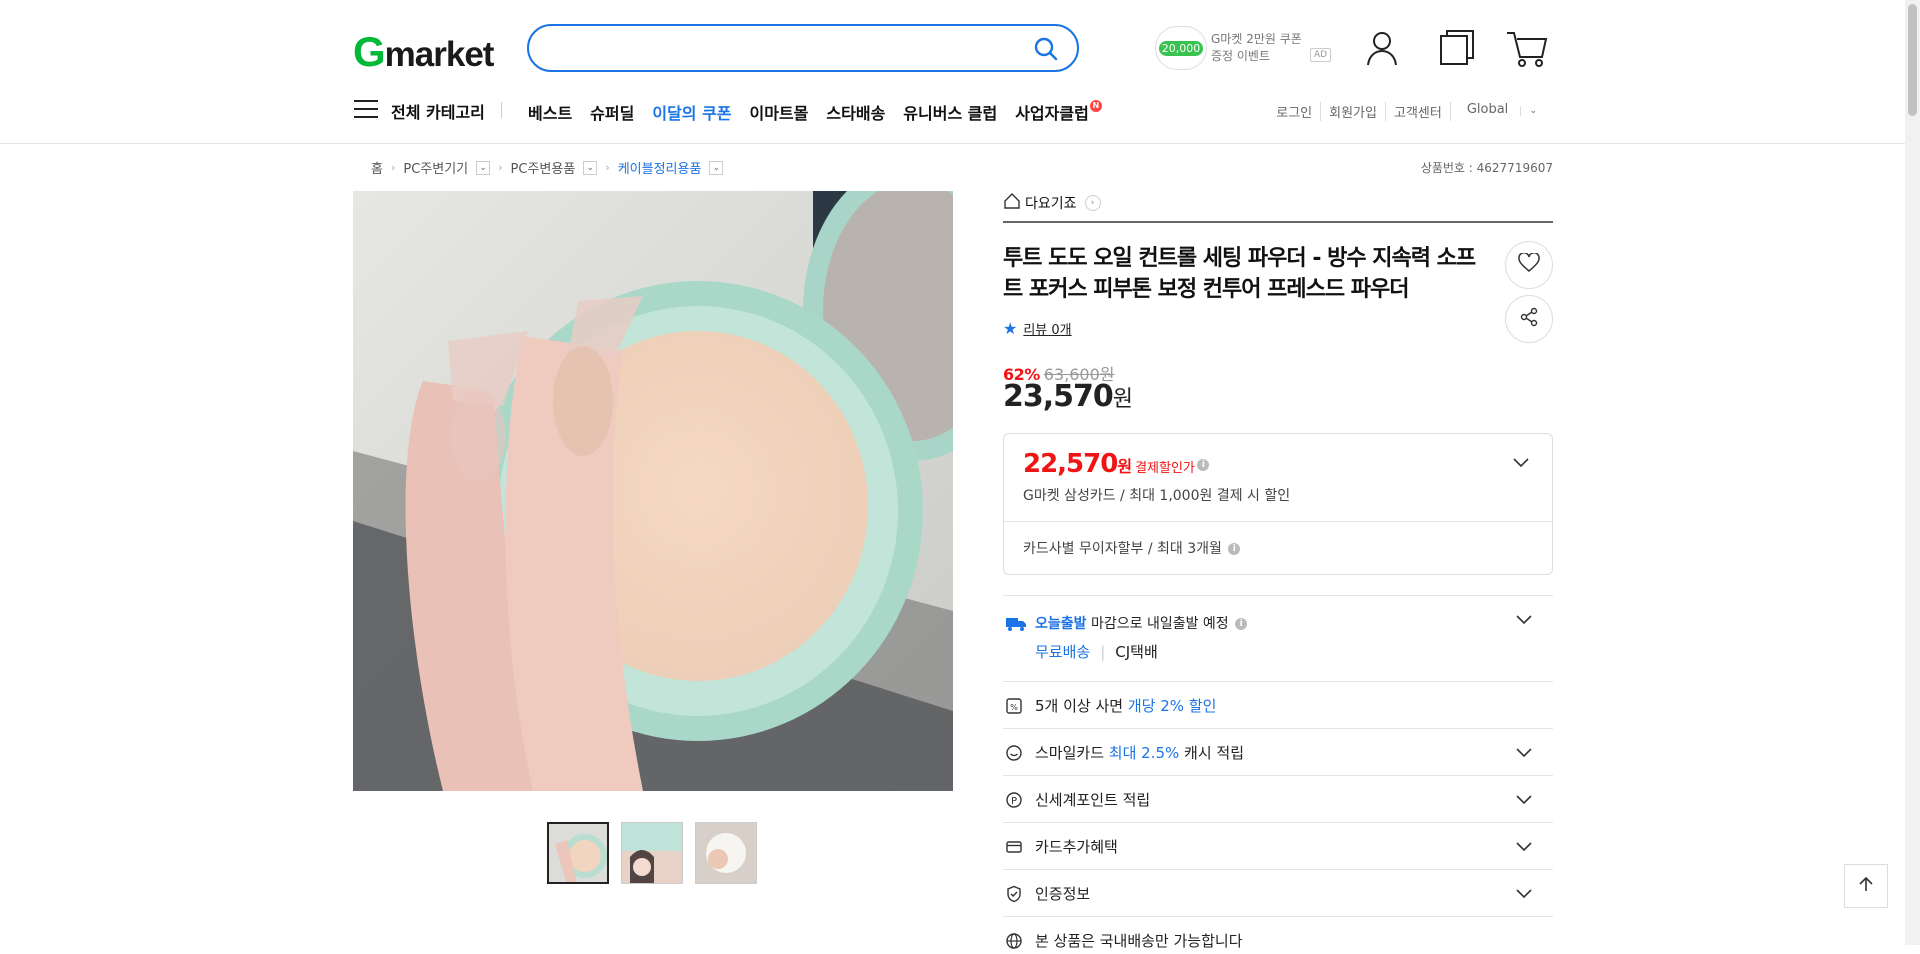 The height and width of the screenshot is (954, 1920). What do you see at coordinates (1046, 51) in the screenshot?
I see `search-icon` at bounding box center [1046, 51].